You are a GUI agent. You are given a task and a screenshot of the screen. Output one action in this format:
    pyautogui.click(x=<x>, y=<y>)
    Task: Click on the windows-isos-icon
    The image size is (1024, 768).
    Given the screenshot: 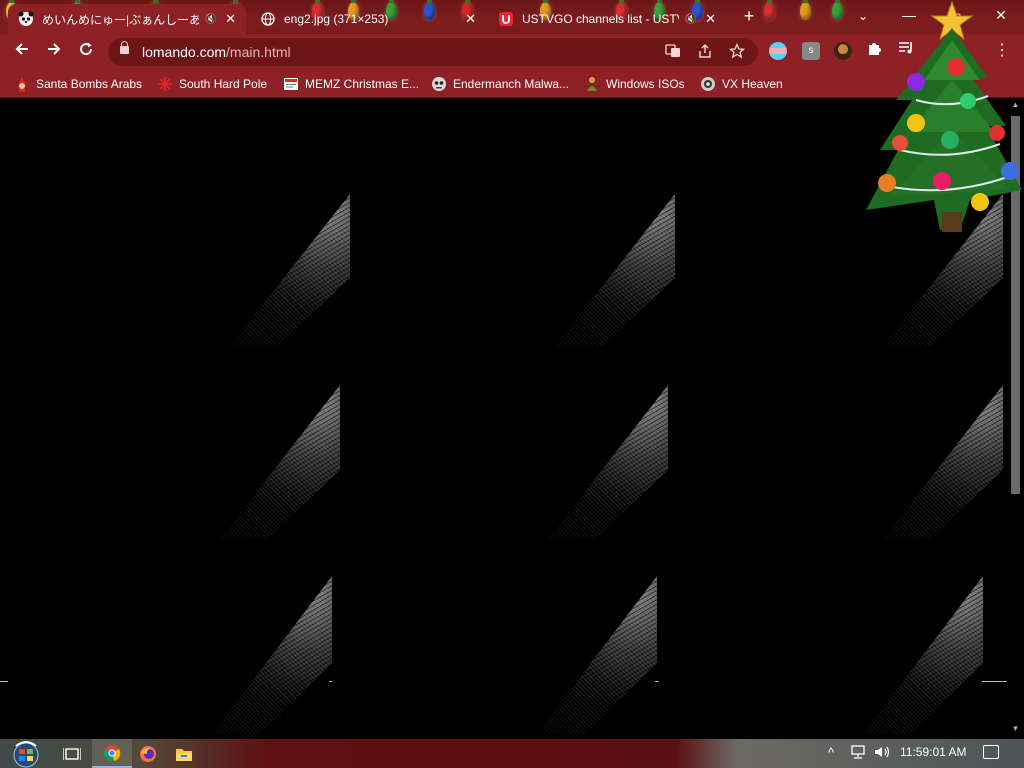 What is the action you would take?
    pyautogui.click(x=592, y=84)
    